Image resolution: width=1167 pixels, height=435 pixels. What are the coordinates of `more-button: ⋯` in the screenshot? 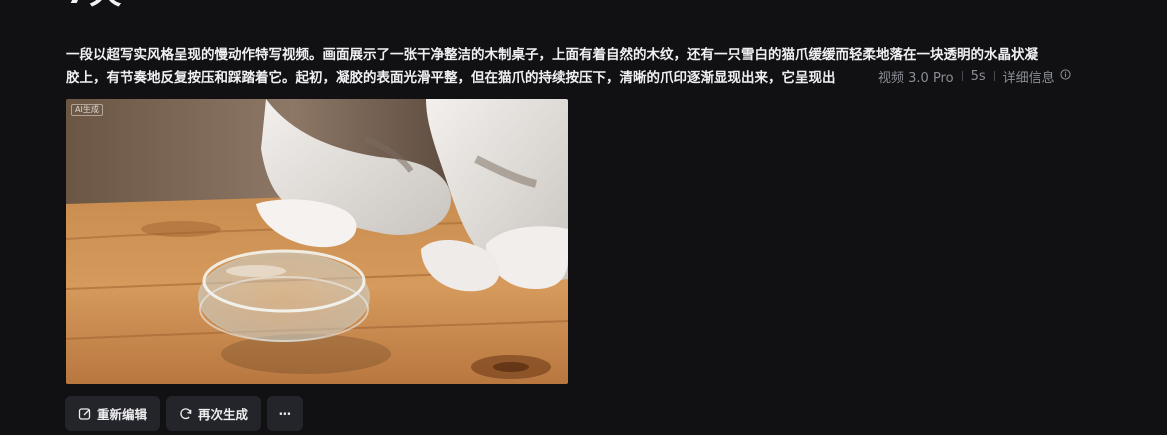 It's located at (285, 413).